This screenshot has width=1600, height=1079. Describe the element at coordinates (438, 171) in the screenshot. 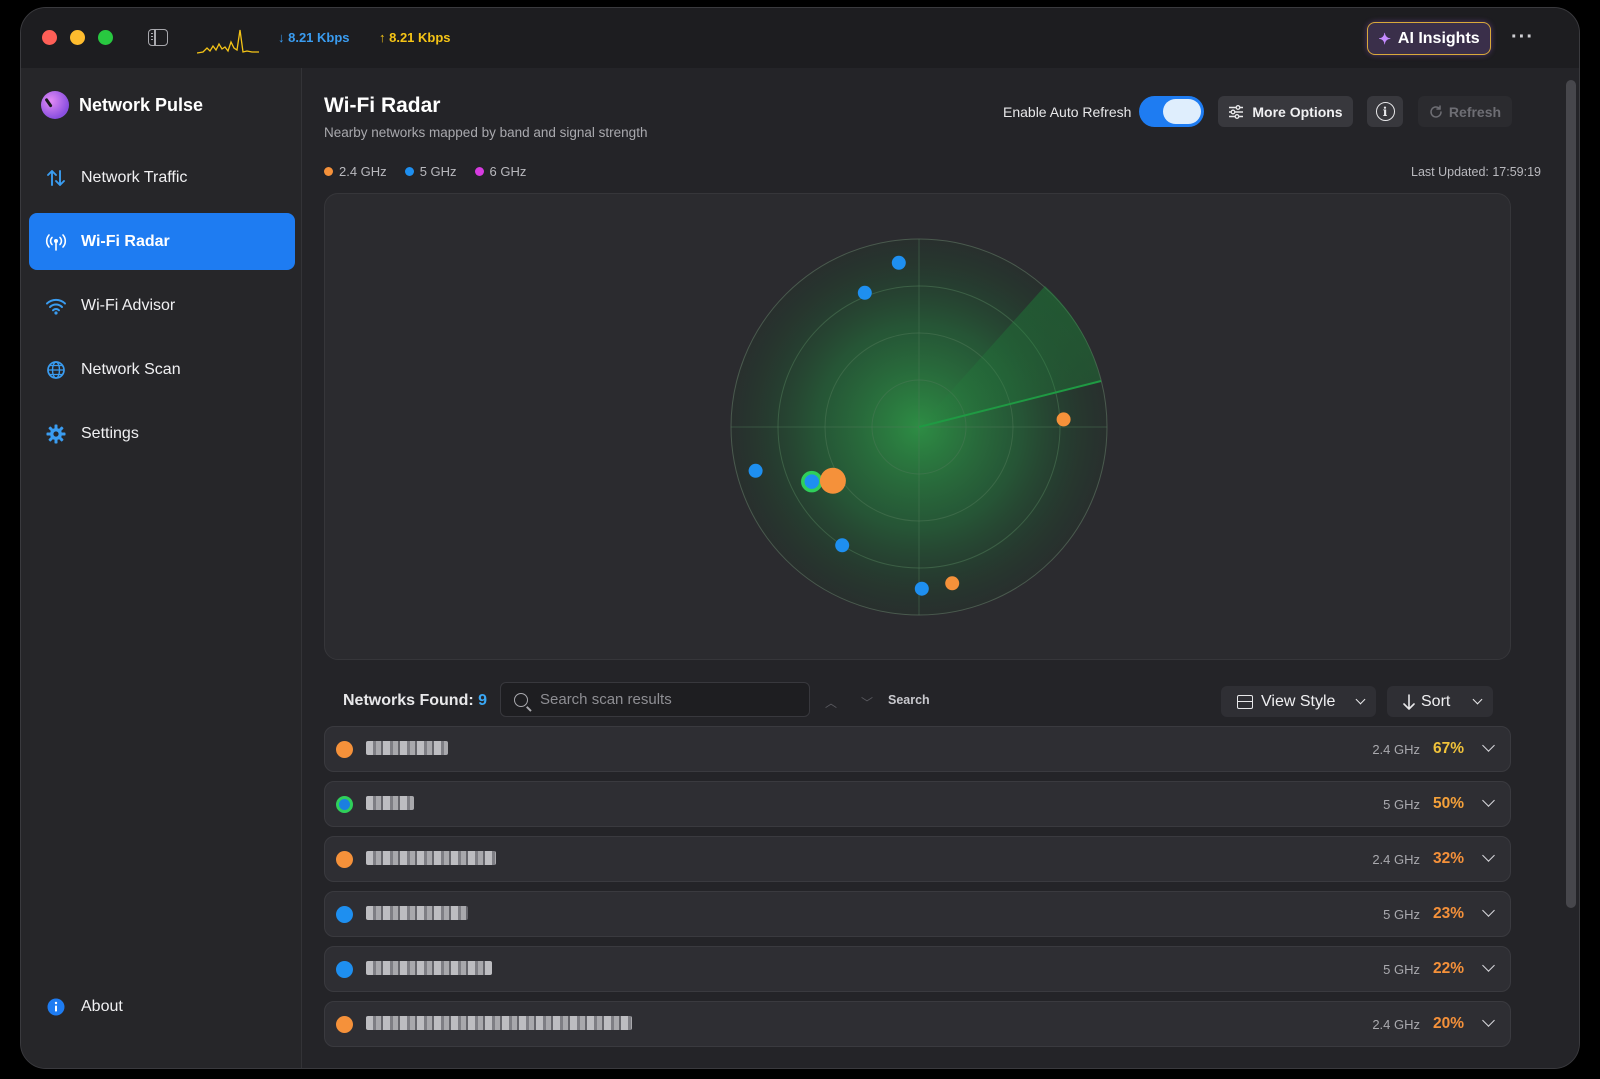

I see `legend-label: 5 GHz` at that location.